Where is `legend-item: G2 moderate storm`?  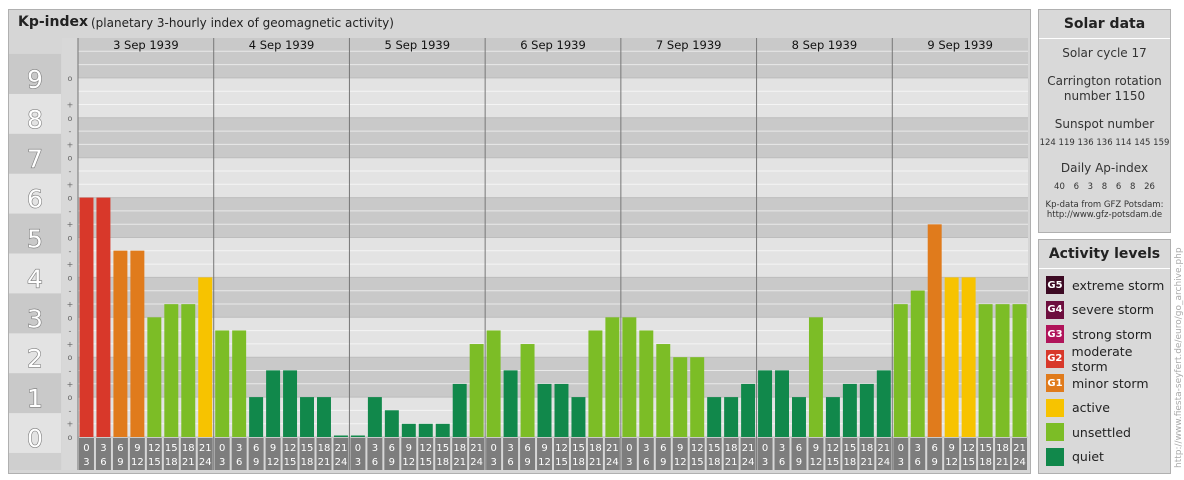
legend-item: G2 moderate storm is located at coordinates (1104, 359).